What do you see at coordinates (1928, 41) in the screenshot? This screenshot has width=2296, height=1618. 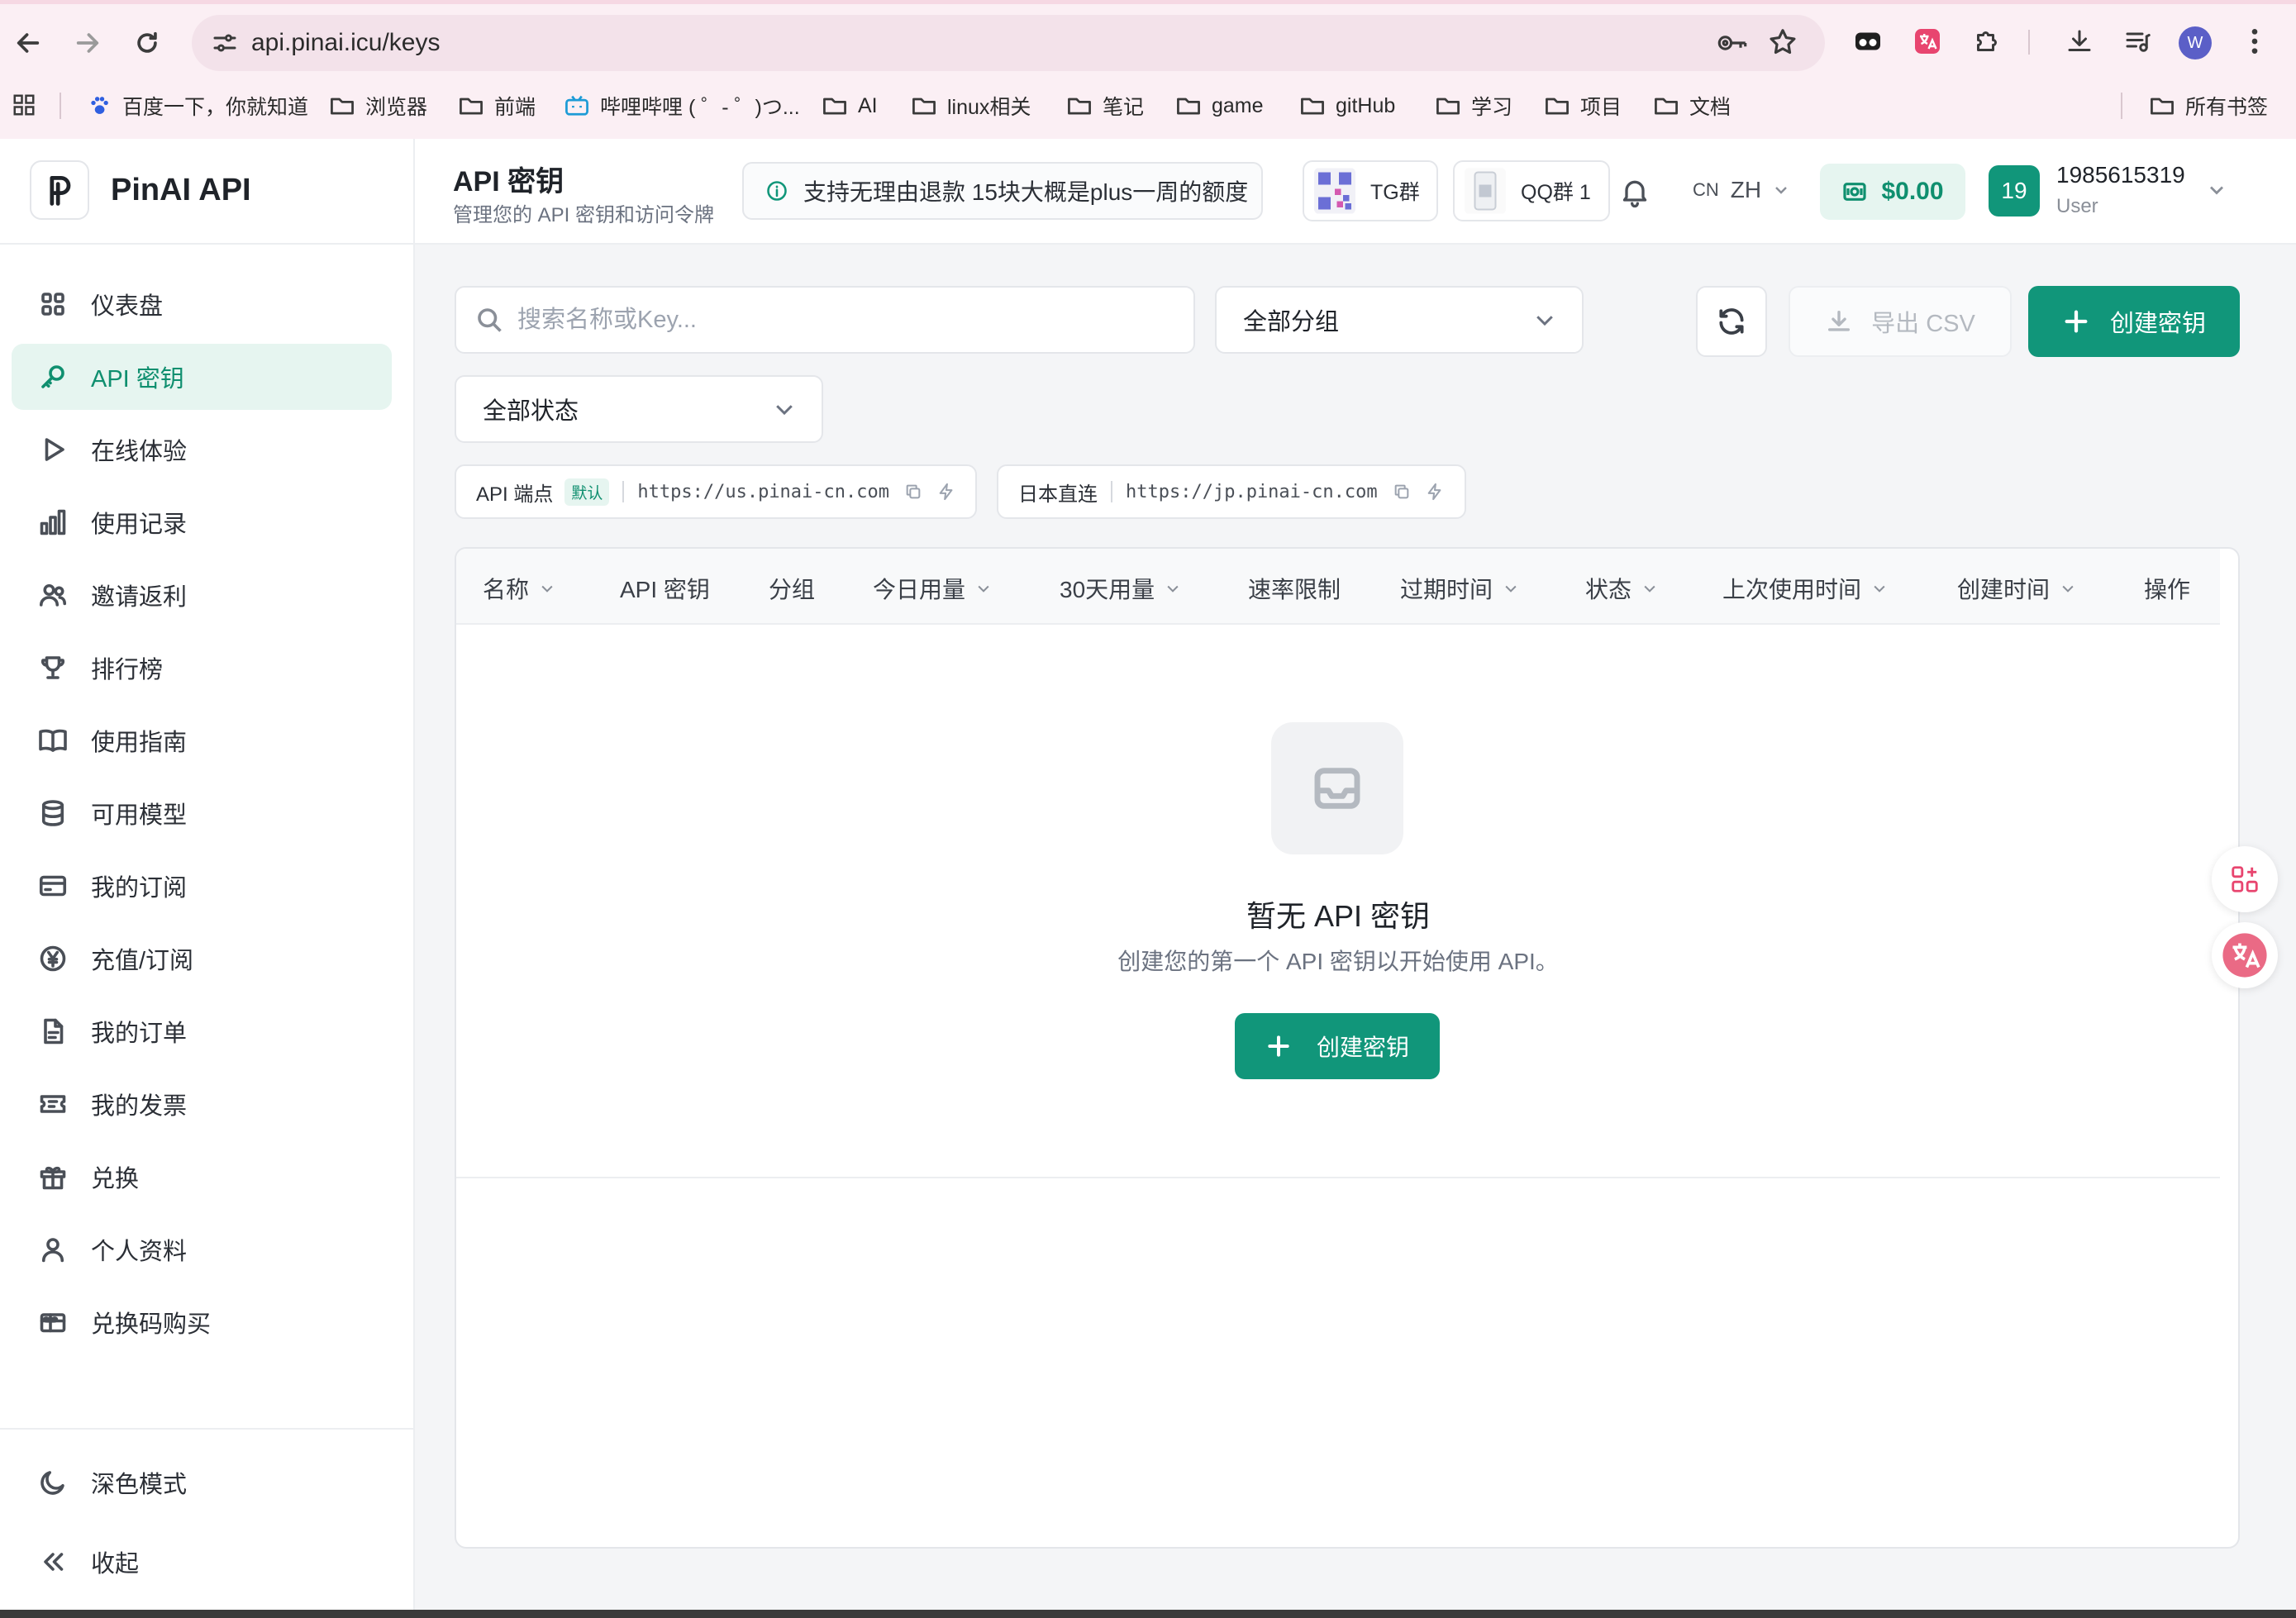 I see `translate-extension-button` at bounding box center [1928, 41].